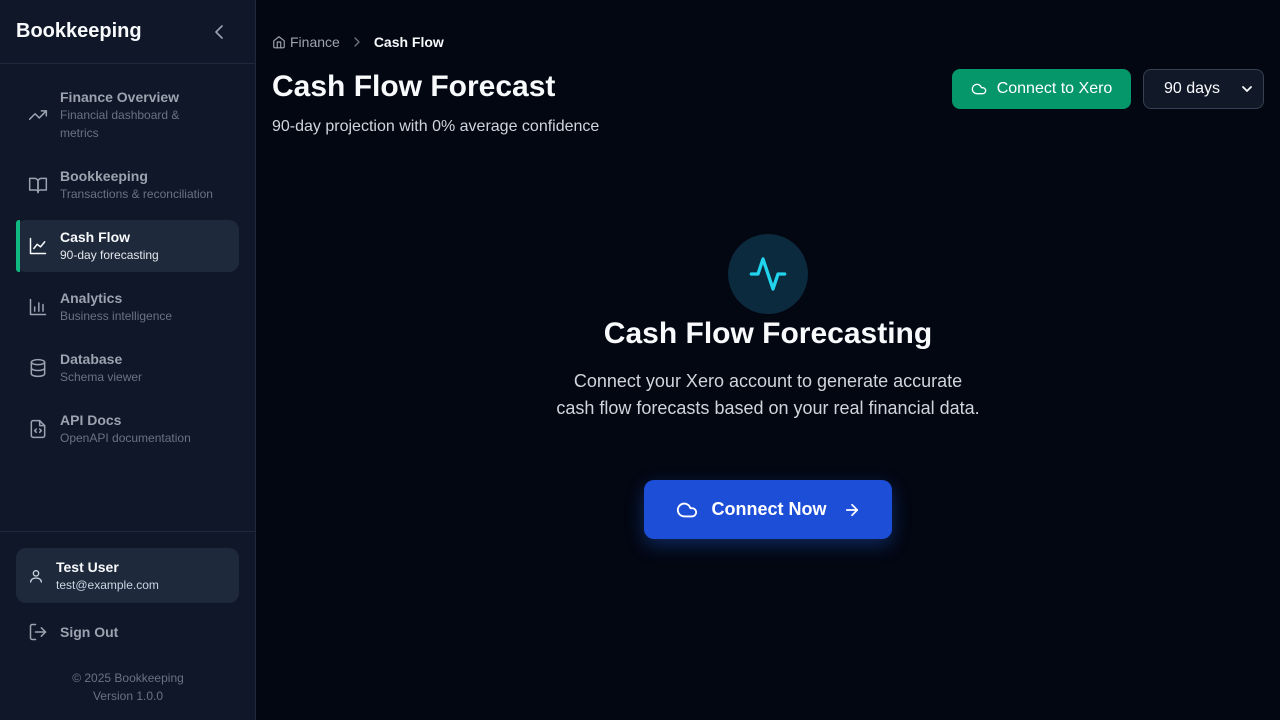  I want to click on breadcrumb-finance-link: Finance, so click(315, 42).